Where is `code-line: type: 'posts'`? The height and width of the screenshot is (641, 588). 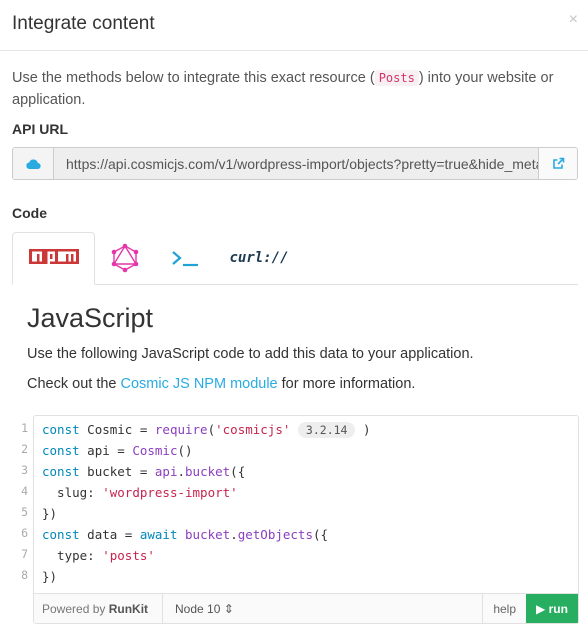 code-line: type: 'posts' is located at coordinates (98, 555).